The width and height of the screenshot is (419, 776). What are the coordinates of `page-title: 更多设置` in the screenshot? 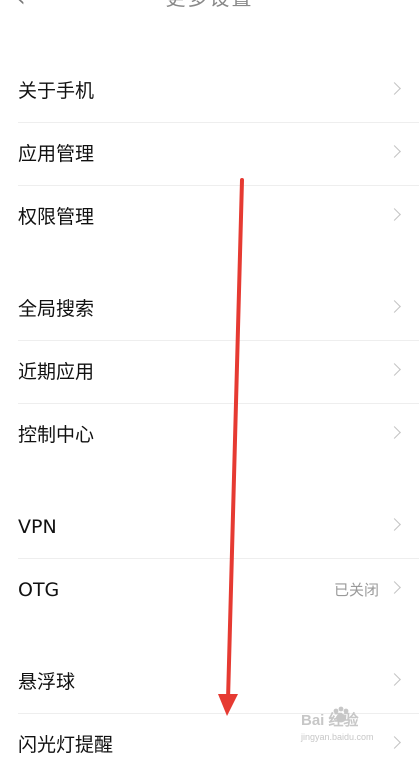 It's located at (209, 5).